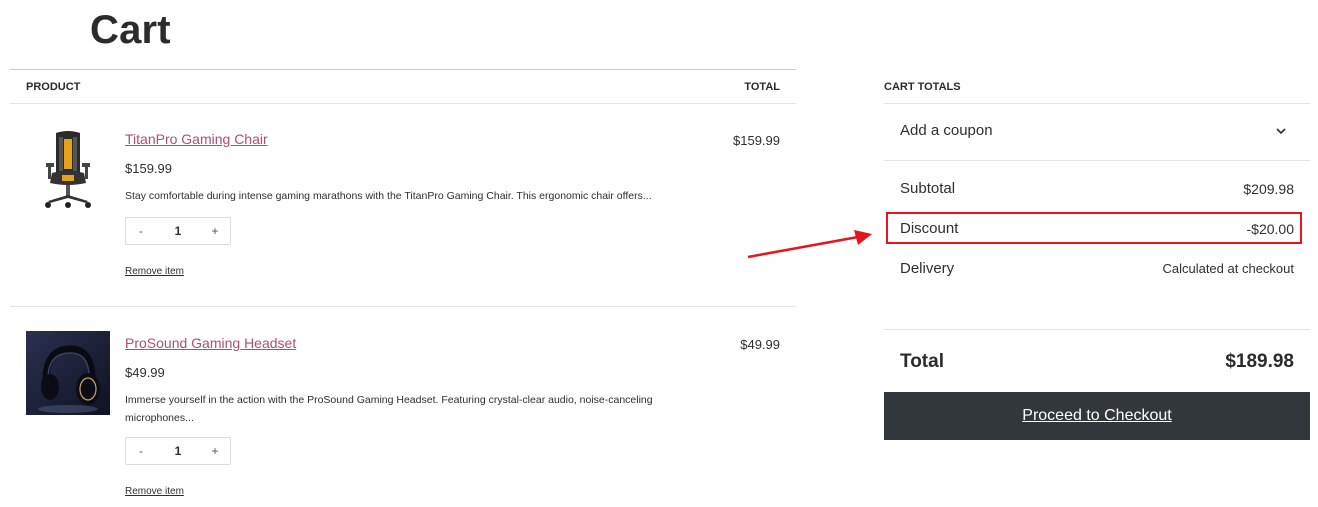 The width and height of the screenshot is (1318, 507). What do you see at coordinates (922, 87) in the screenshot?
I see `cart-totals-title: CART TOTALS` at bounding box center [922, 87].